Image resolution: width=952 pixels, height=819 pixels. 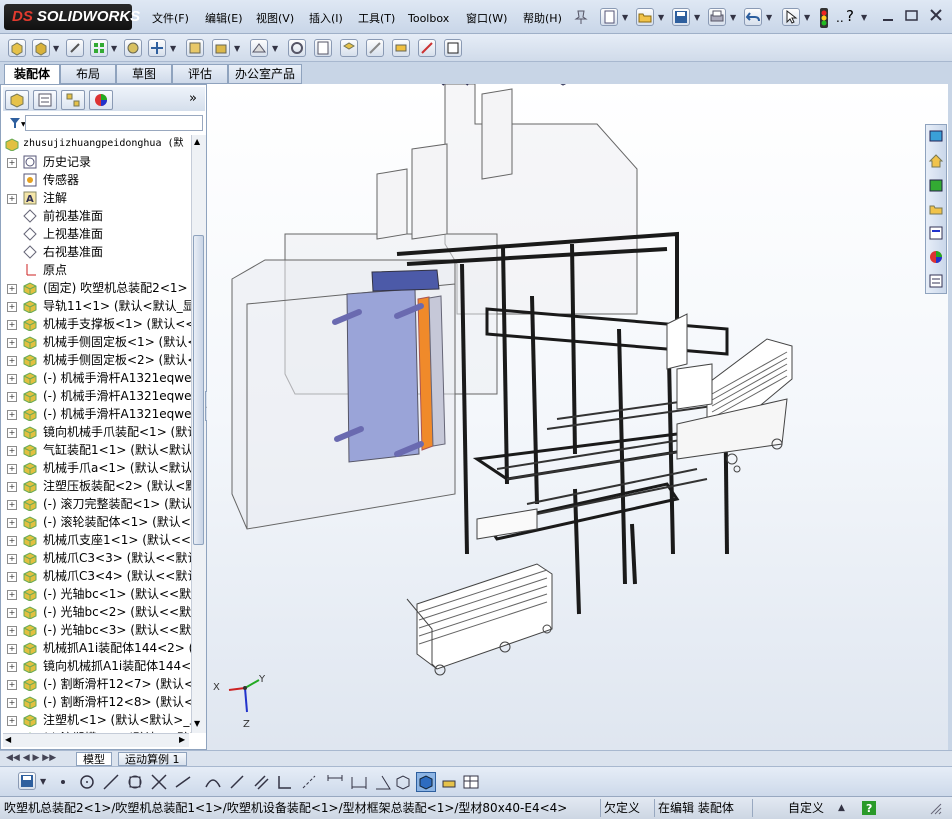 What do you see at coordinates (41, 48) in the screenshot?
I see `new-part-icon` at bounding box center [41, 48].